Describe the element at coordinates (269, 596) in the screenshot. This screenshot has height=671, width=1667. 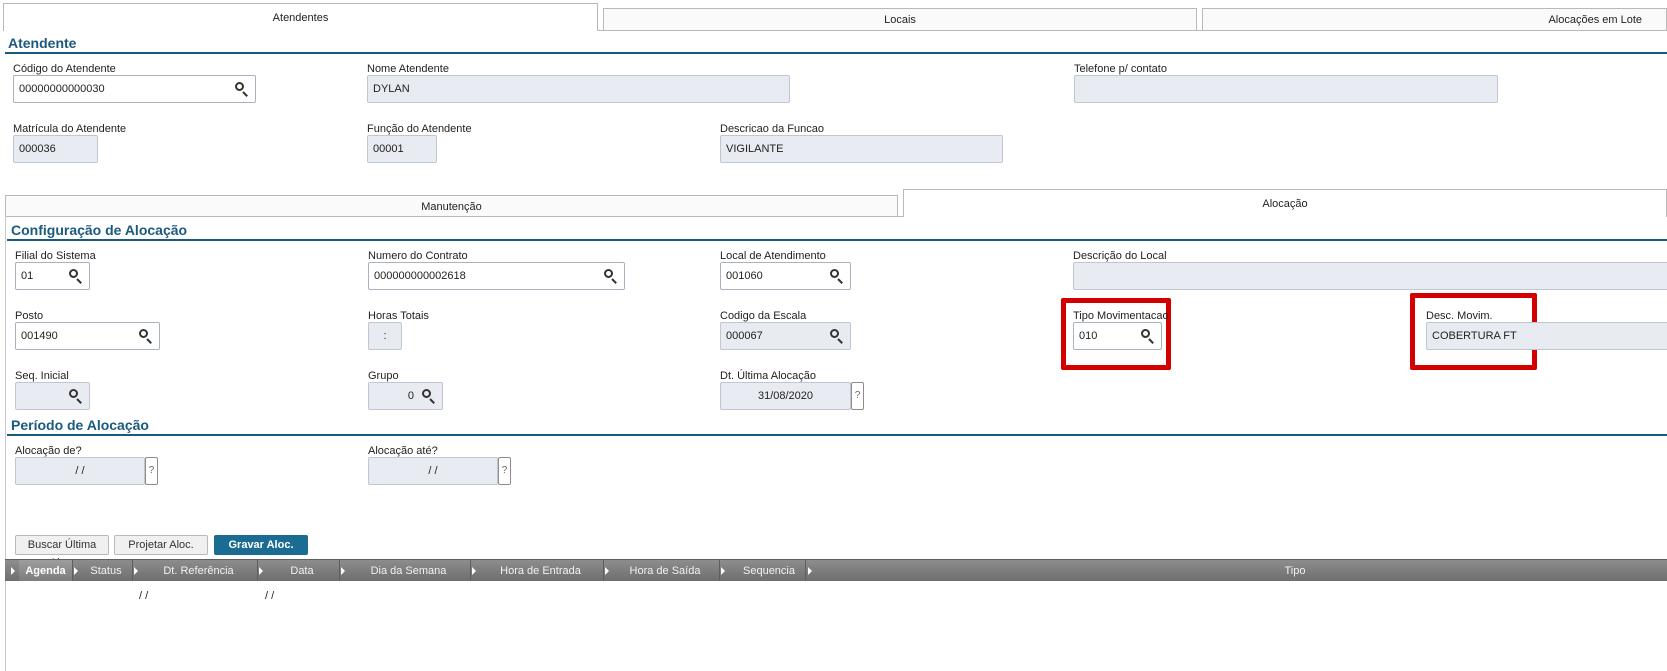
I see `table-row-data: / /` at that location.